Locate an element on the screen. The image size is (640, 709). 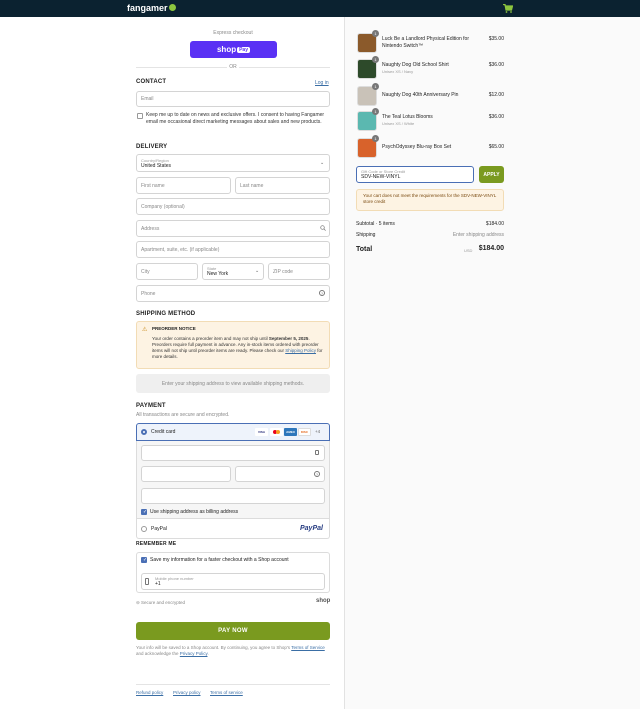
footer-divider is located at coordinates (233, 684).